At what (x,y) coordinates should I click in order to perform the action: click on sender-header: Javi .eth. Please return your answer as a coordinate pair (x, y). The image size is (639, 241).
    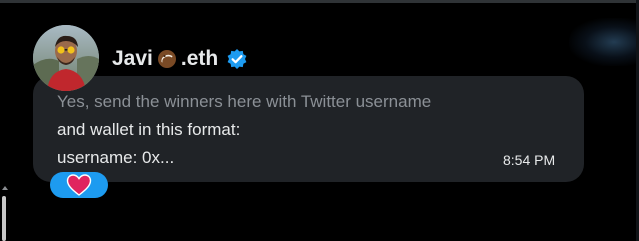
    Looking at the image, I should click on (180, 59).